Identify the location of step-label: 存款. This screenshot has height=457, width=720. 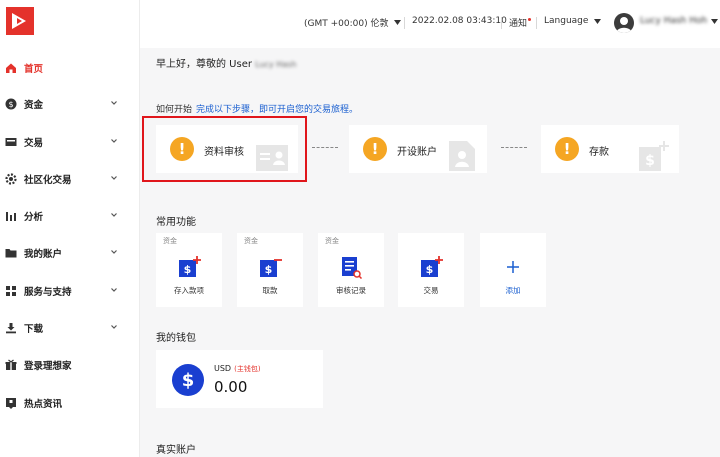
(599, 152).